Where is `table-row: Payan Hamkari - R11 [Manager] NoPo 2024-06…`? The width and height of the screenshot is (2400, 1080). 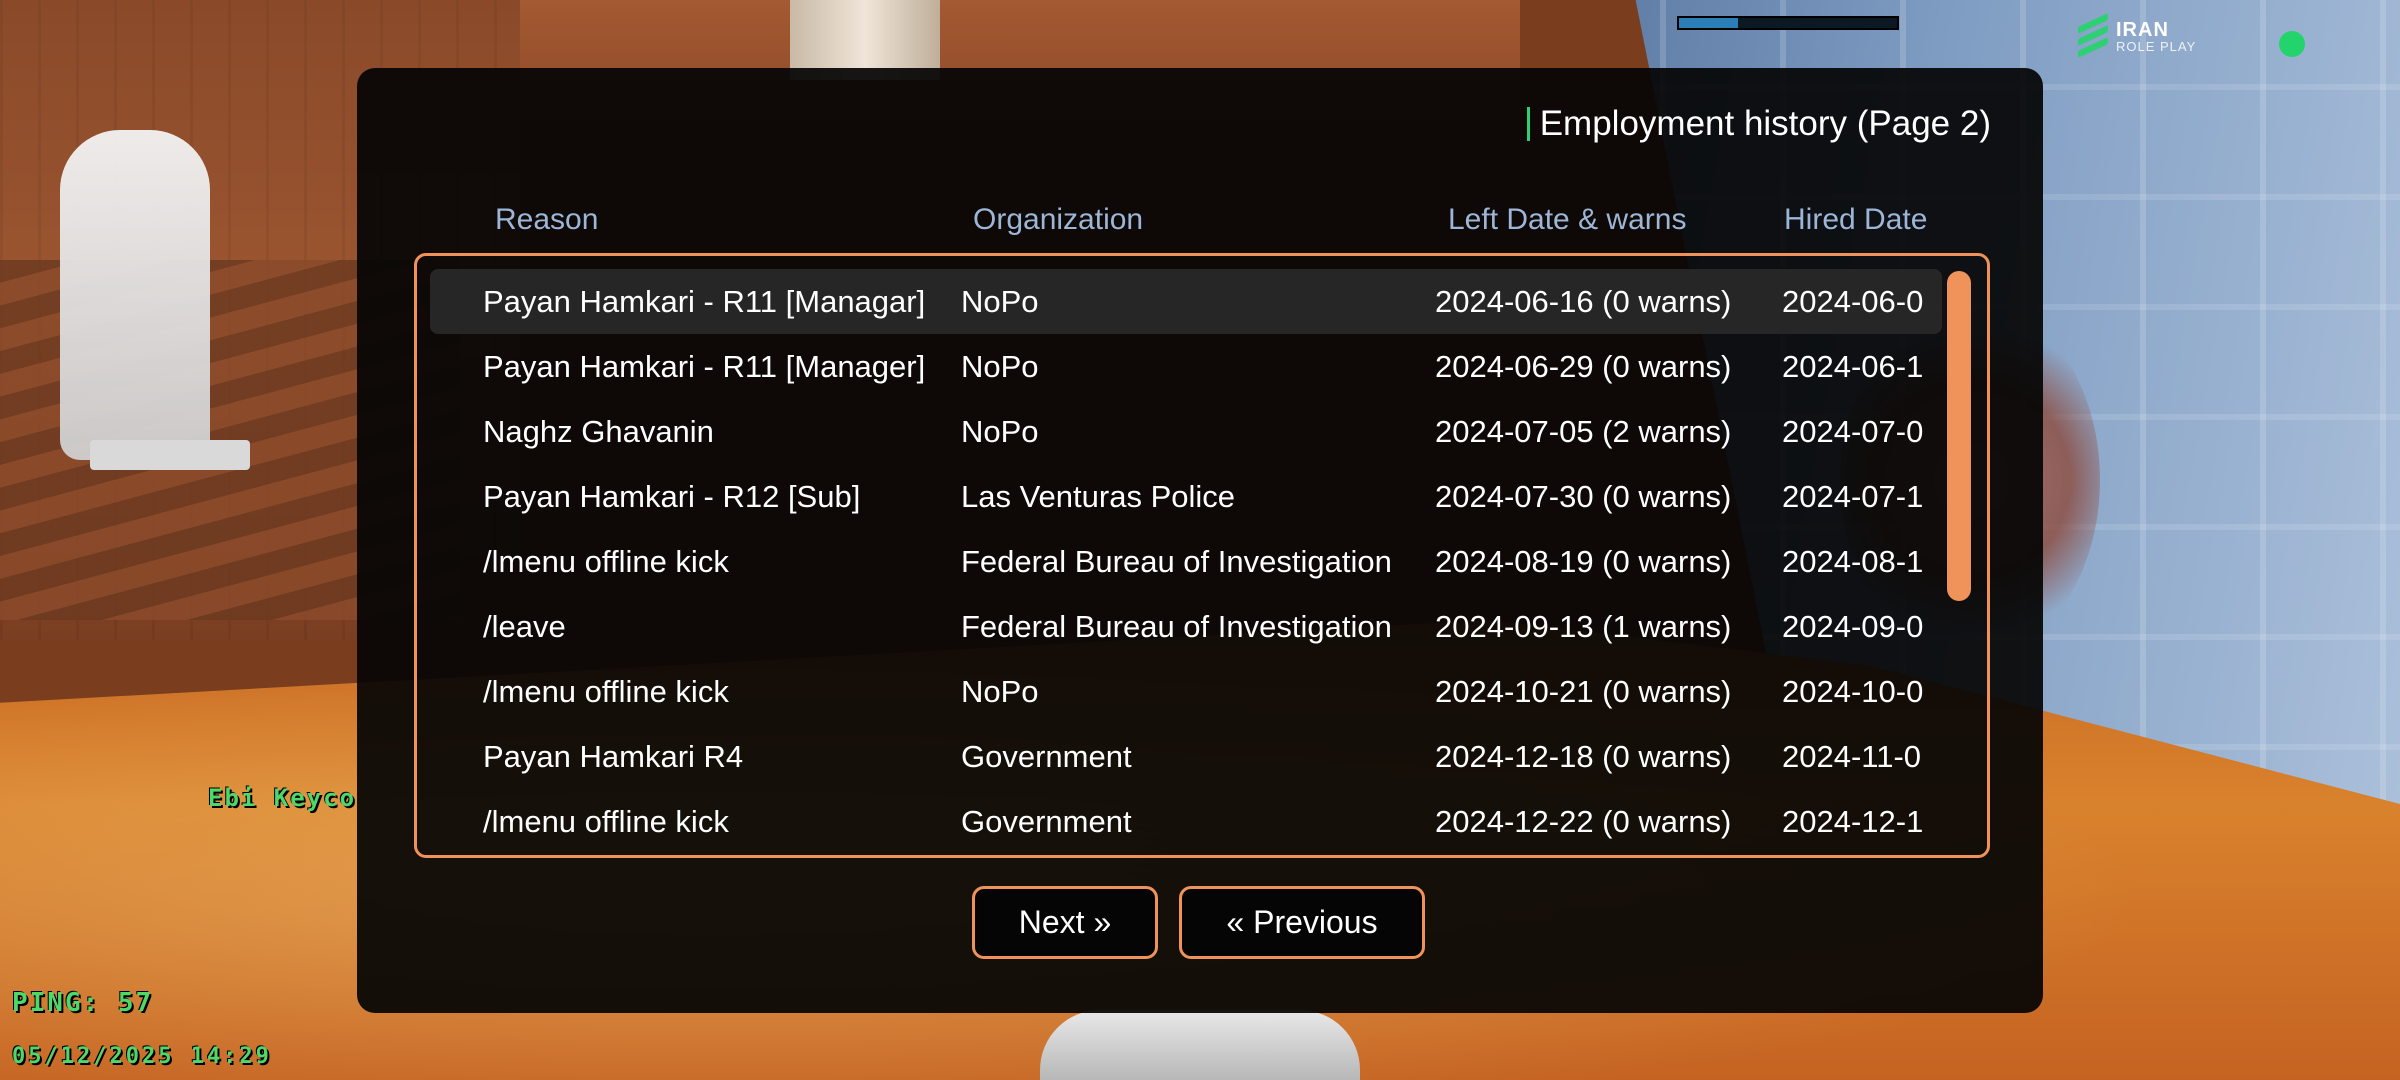 table-row: Payan Hamkari - R11 [Manager] NoPo 2024-06… is located at coordinates (1186, 366).